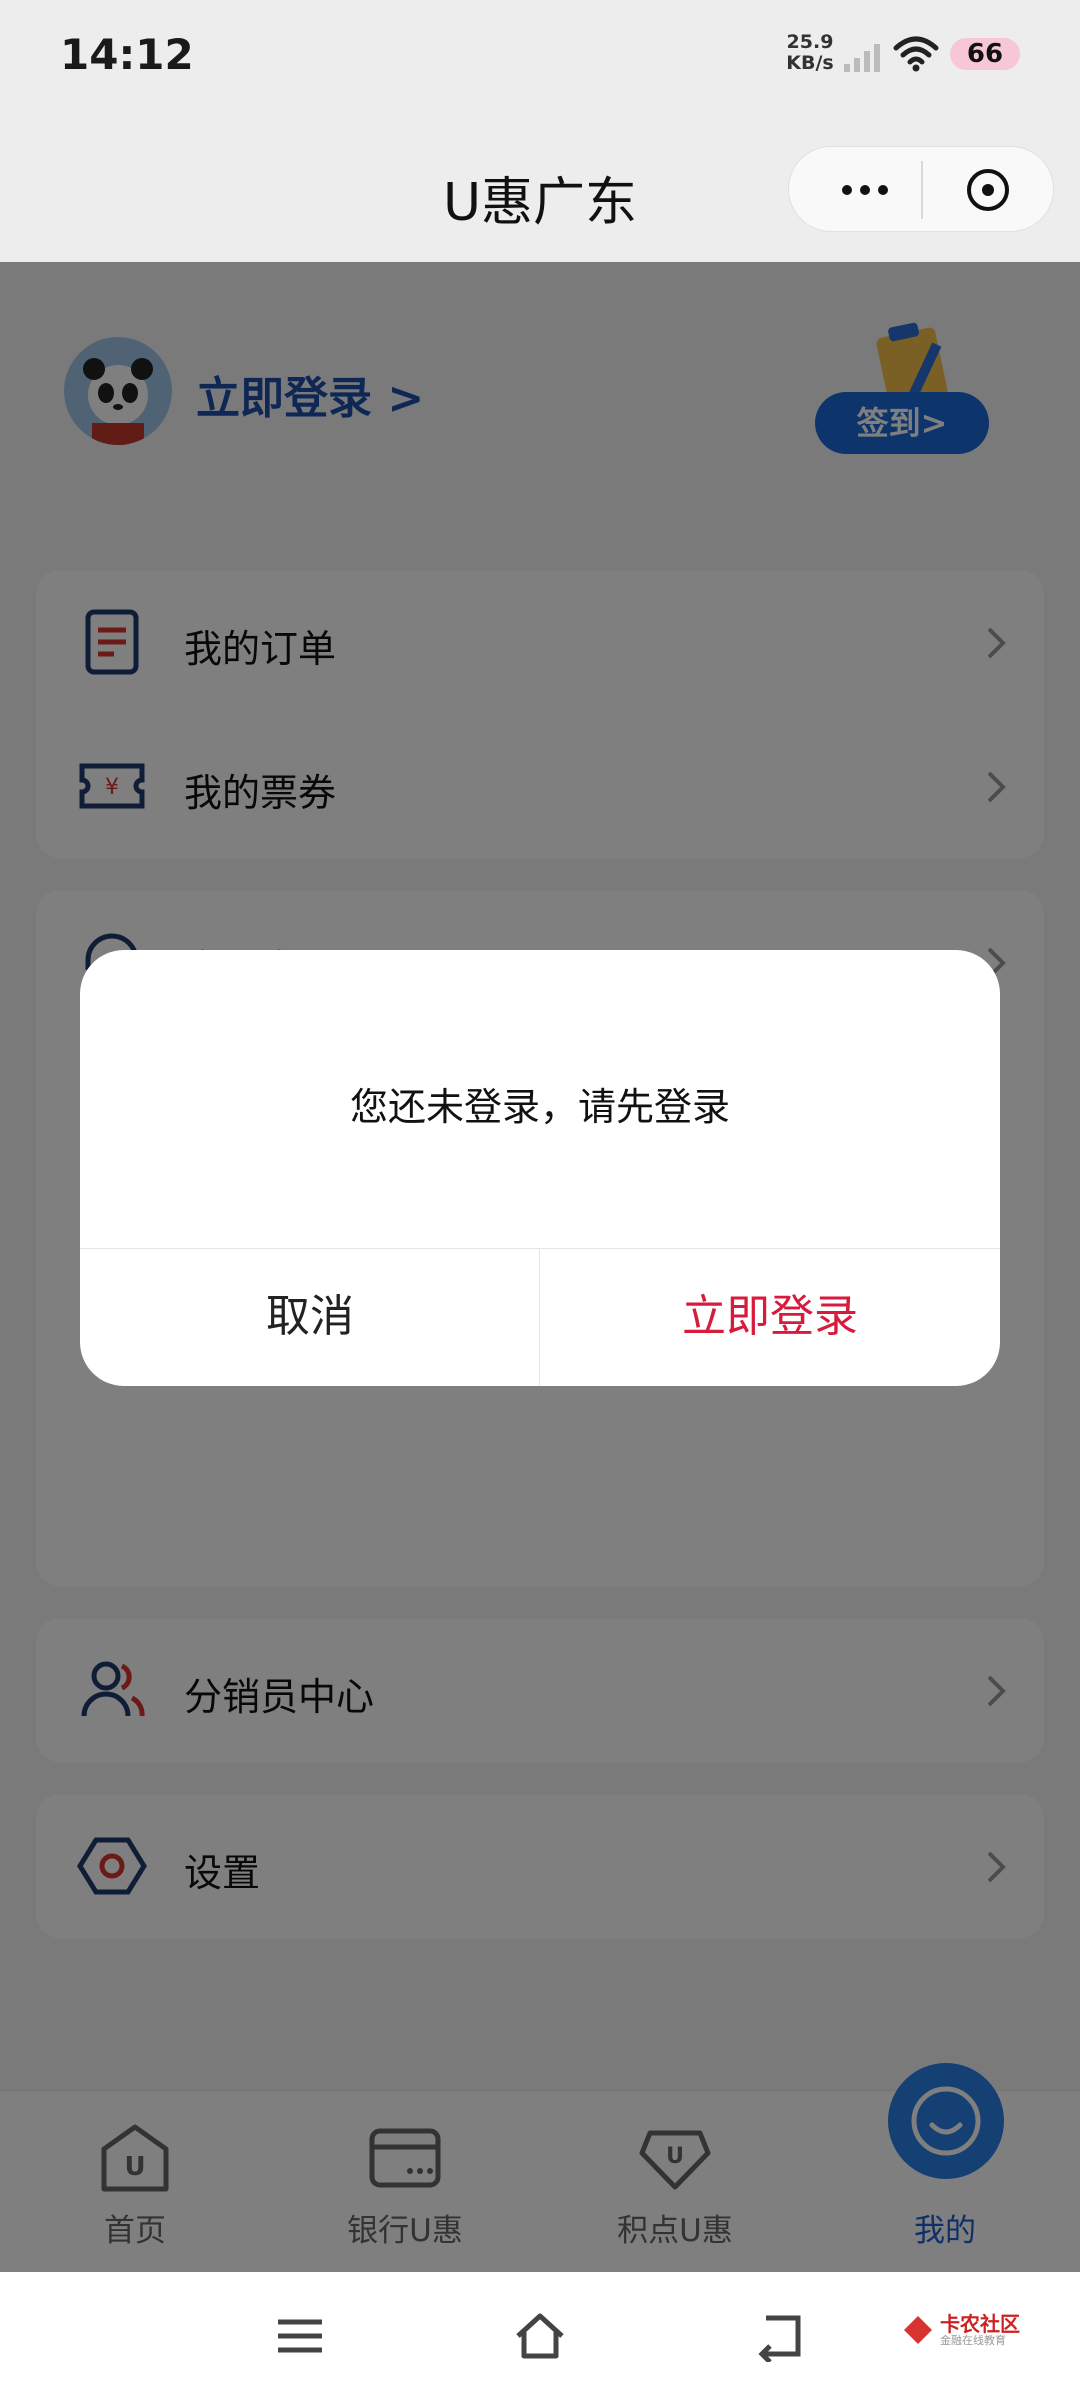 This screenshot has width=1080, height=2400. I want to click on login-now-button: 立即登录, so click(770, 1317).